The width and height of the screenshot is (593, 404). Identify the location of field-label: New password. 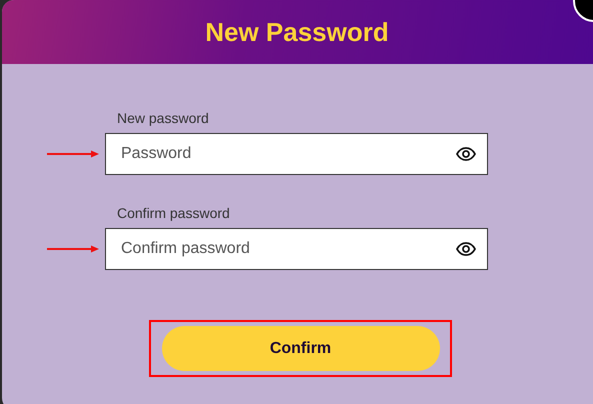
(163, 118).